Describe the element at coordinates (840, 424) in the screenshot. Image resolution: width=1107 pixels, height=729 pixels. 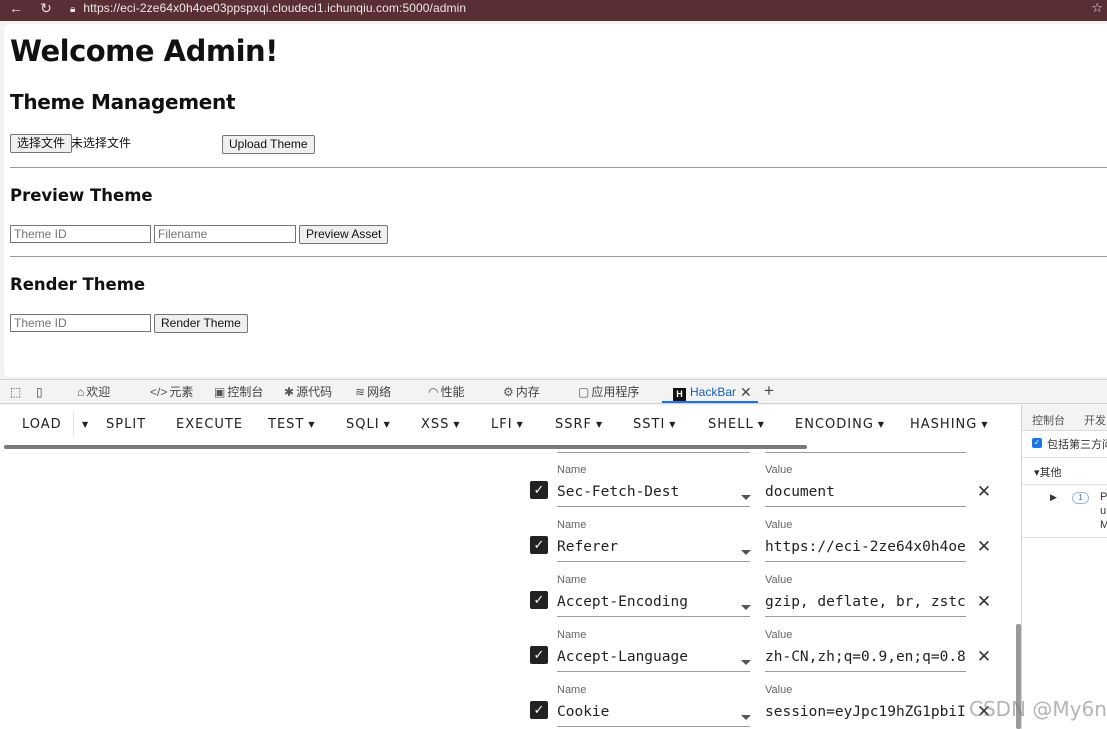
I see `encoding-menu: ENCODING ▼` at that location.